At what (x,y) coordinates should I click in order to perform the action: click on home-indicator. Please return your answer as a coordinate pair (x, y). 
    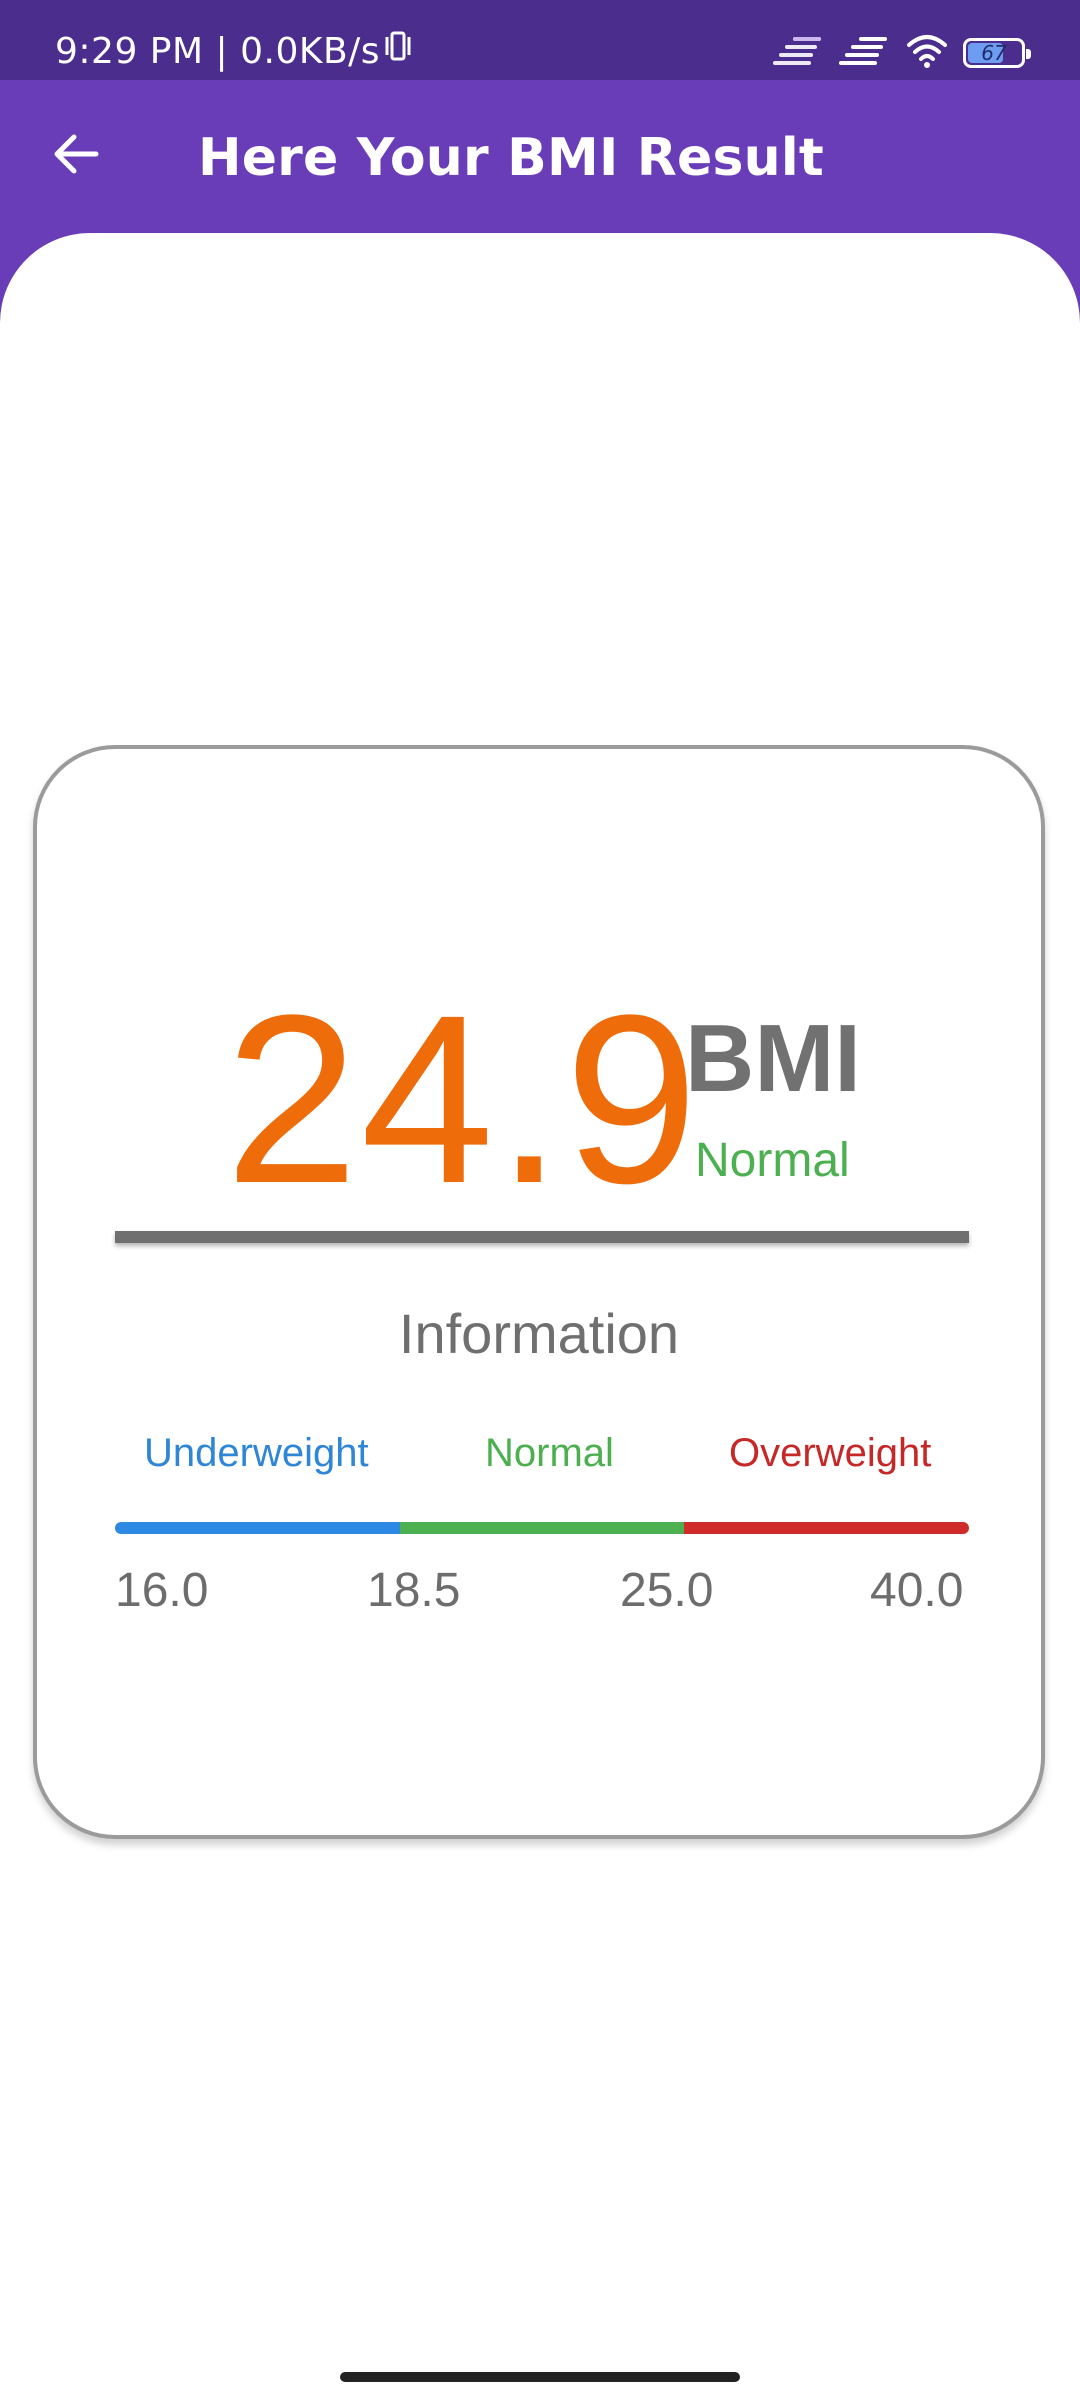
    Looking at the image, I should click on (540, 2377).